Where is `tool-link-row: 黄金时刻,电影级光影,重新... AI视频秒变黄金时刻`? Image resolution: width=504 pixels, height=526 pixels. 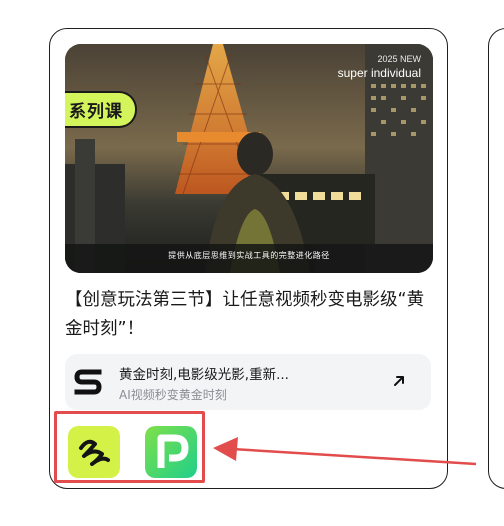 tool-link-row: 黄金时刻,电影级光影,重新... AI视频秒变黄金时刻 is located at coordinates (248, 382).